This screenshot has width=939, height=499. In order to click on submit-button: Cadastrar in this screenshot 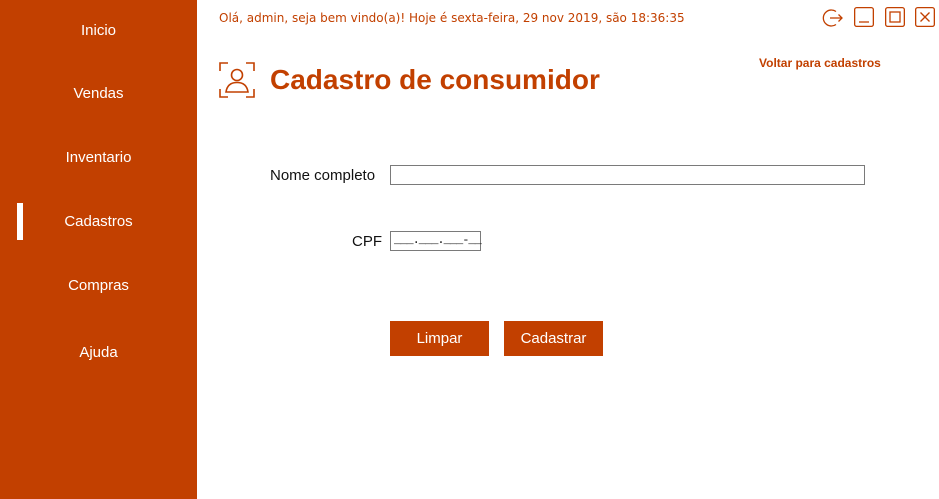, I will do `click(553, 338)`.